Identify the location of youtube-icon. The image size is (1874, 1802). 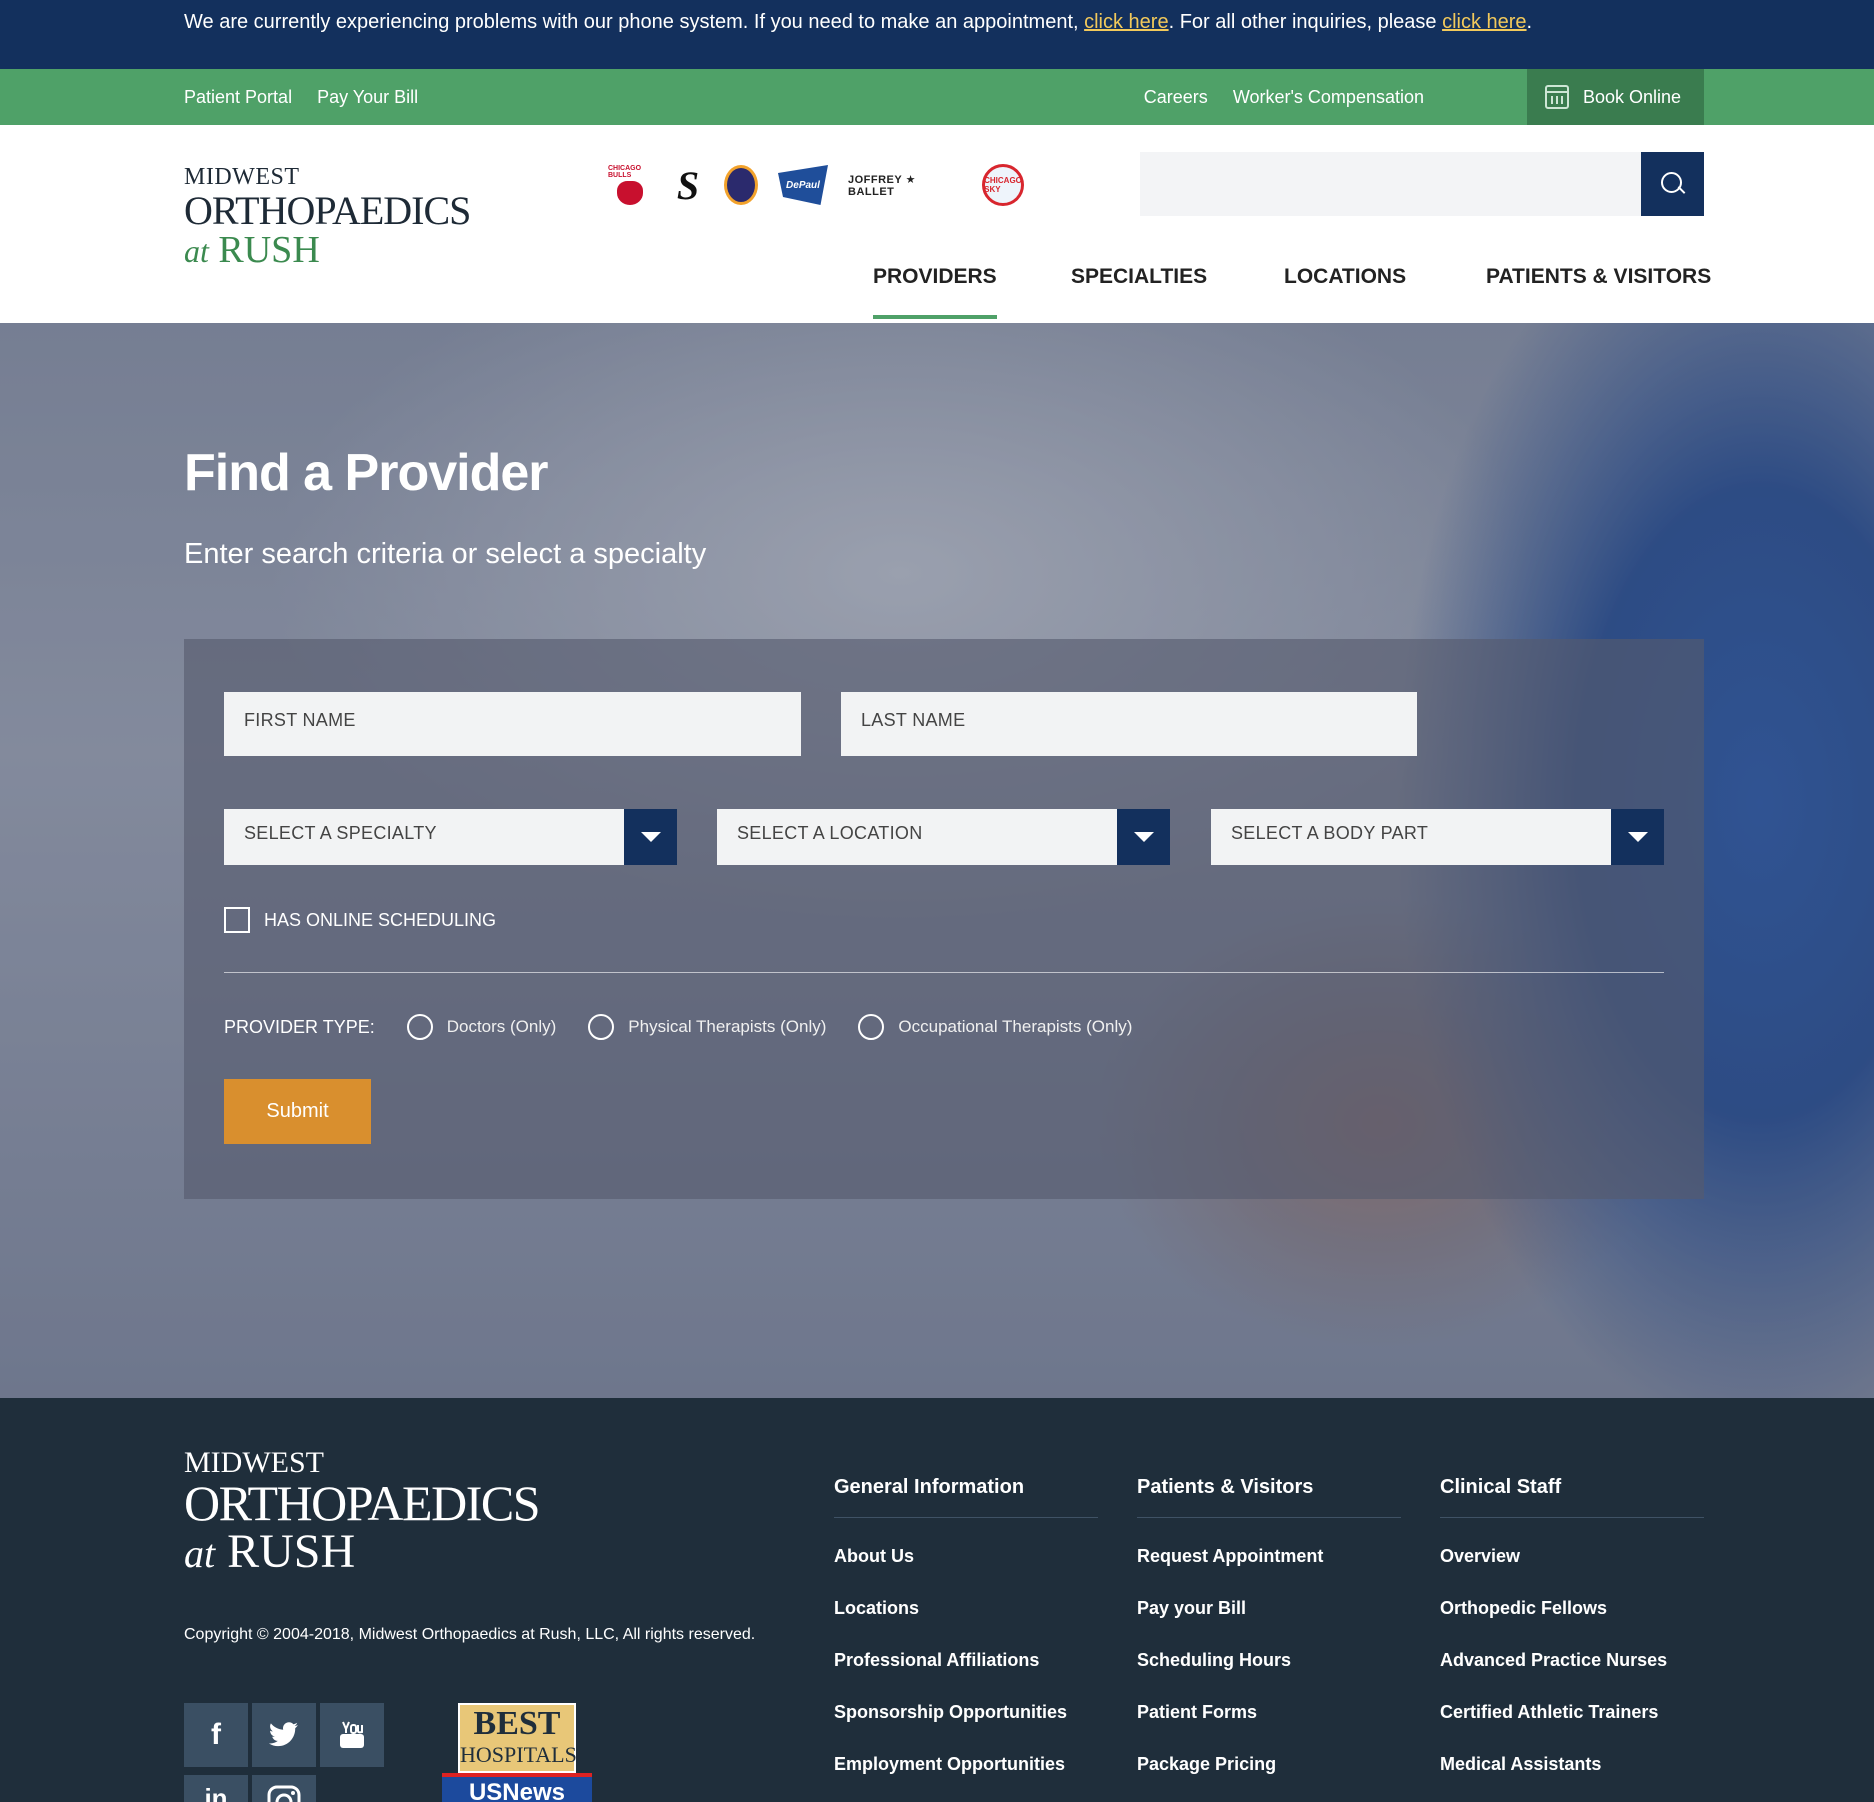
(352, 1735).